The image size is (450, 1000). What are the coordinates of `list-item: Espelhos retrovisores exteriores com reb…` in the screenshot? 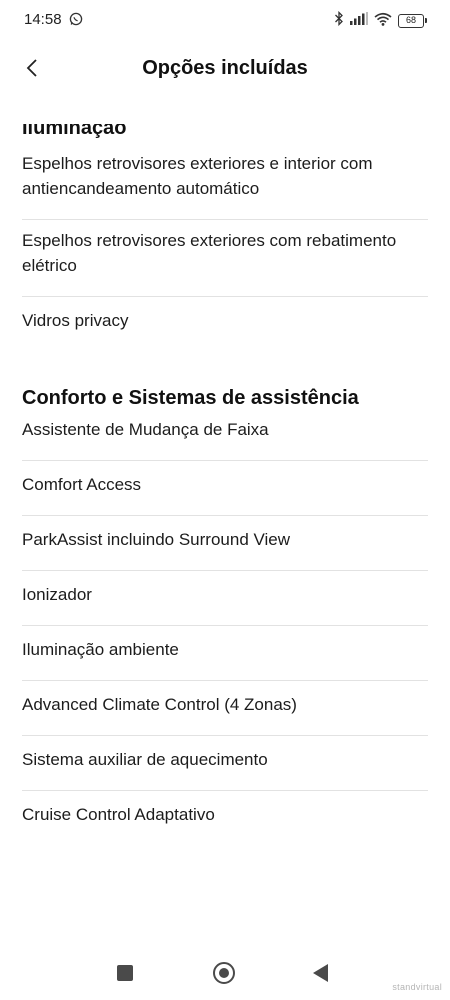 It's located at (225, 258).